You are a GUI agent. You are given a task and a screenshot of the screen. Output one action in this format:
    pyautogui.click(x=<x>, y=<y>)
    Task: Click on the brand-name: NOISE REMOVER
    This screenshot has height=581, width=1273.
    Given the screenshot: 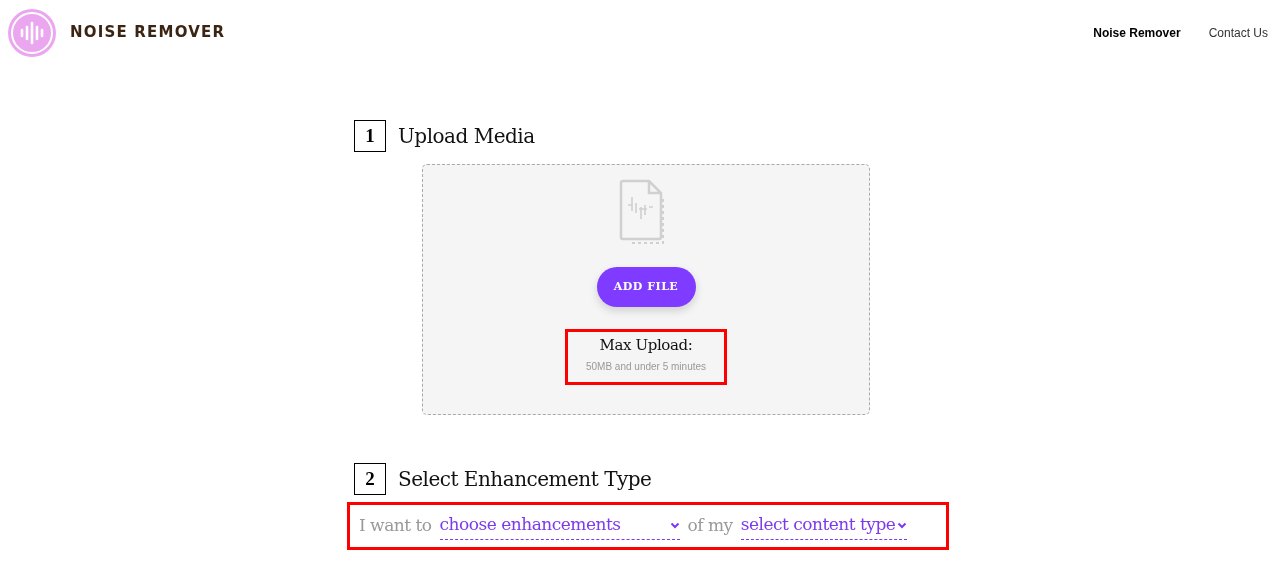 What is the action you would take?
    pyautogui.click(x=148, y=33)
    